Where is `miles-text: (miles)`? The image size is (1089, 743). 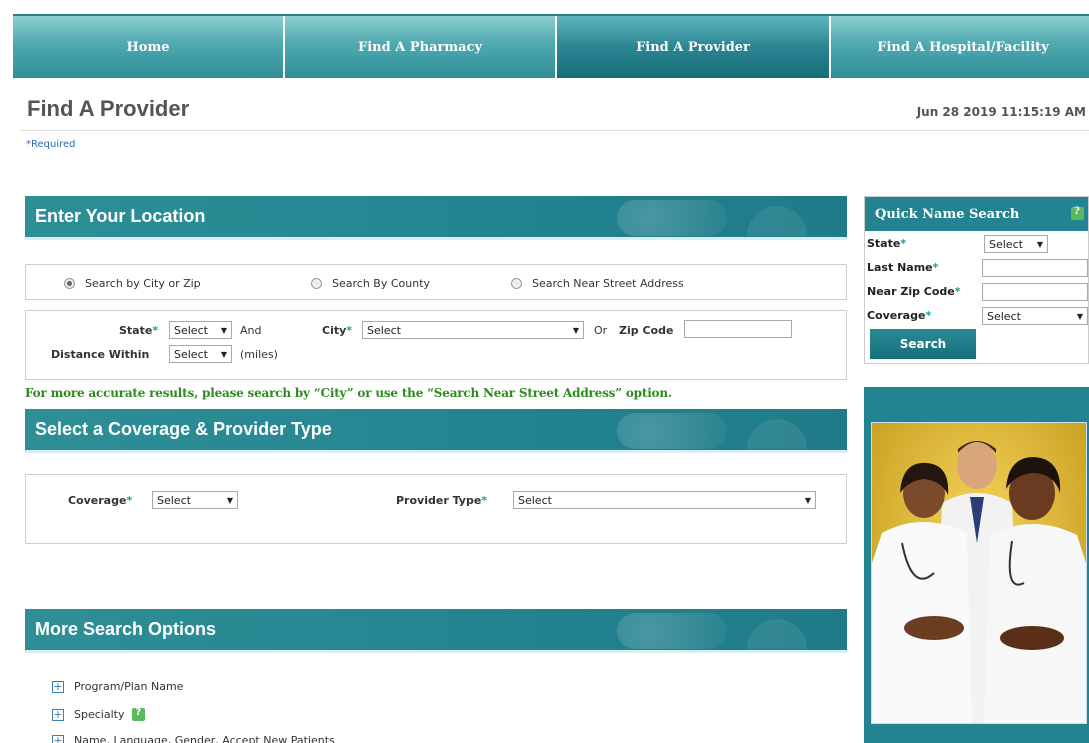 miles-text: (miles) is located at coordinates (259, 354).